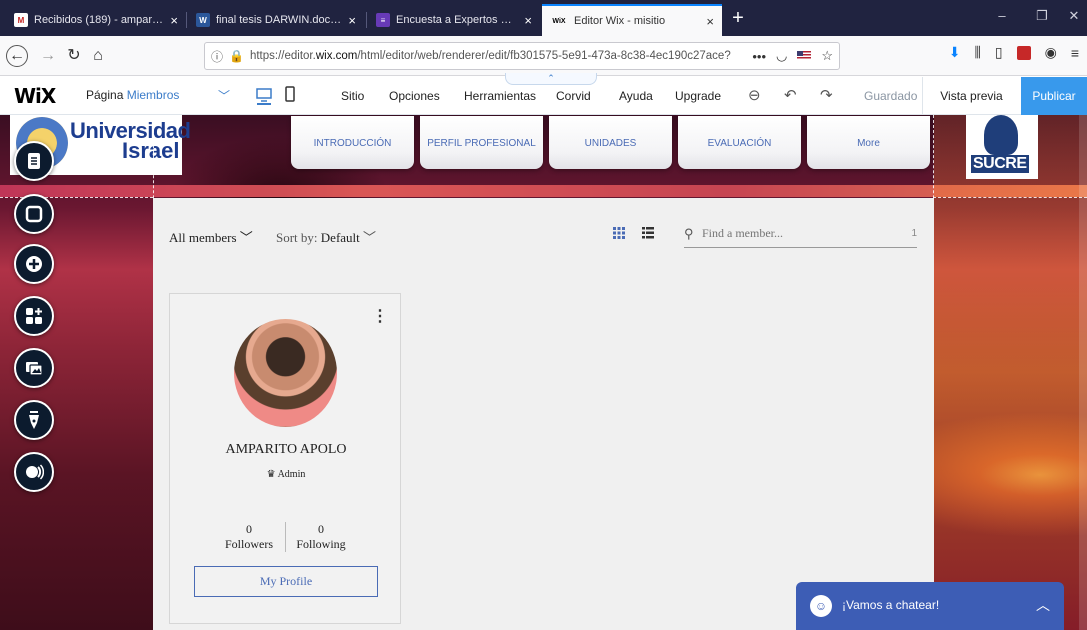  I want to click on media-button, so click(34, 368).